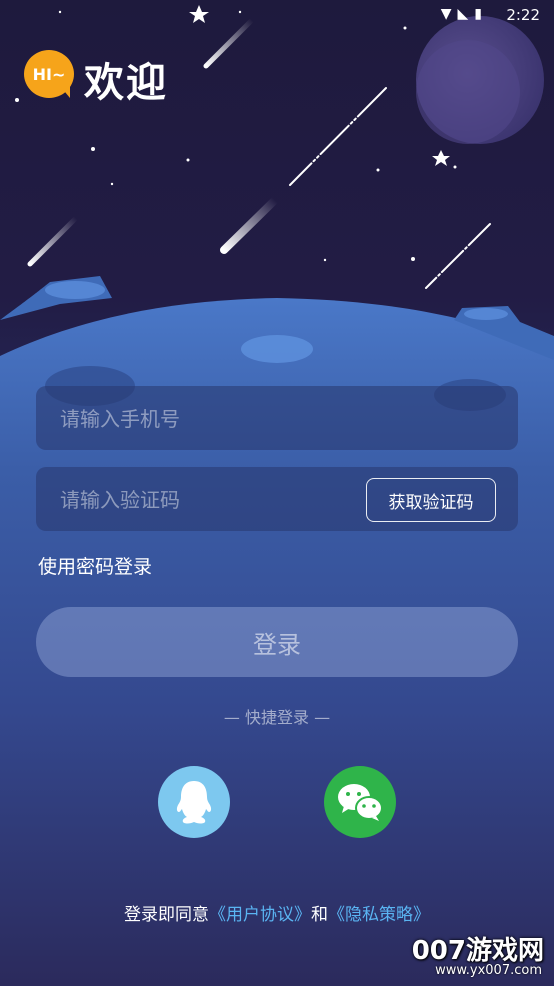  What do you see at coordinates (481, 14) in the screenshot?
I see `battery-icon: ▮` at bounding box center [481, 14].